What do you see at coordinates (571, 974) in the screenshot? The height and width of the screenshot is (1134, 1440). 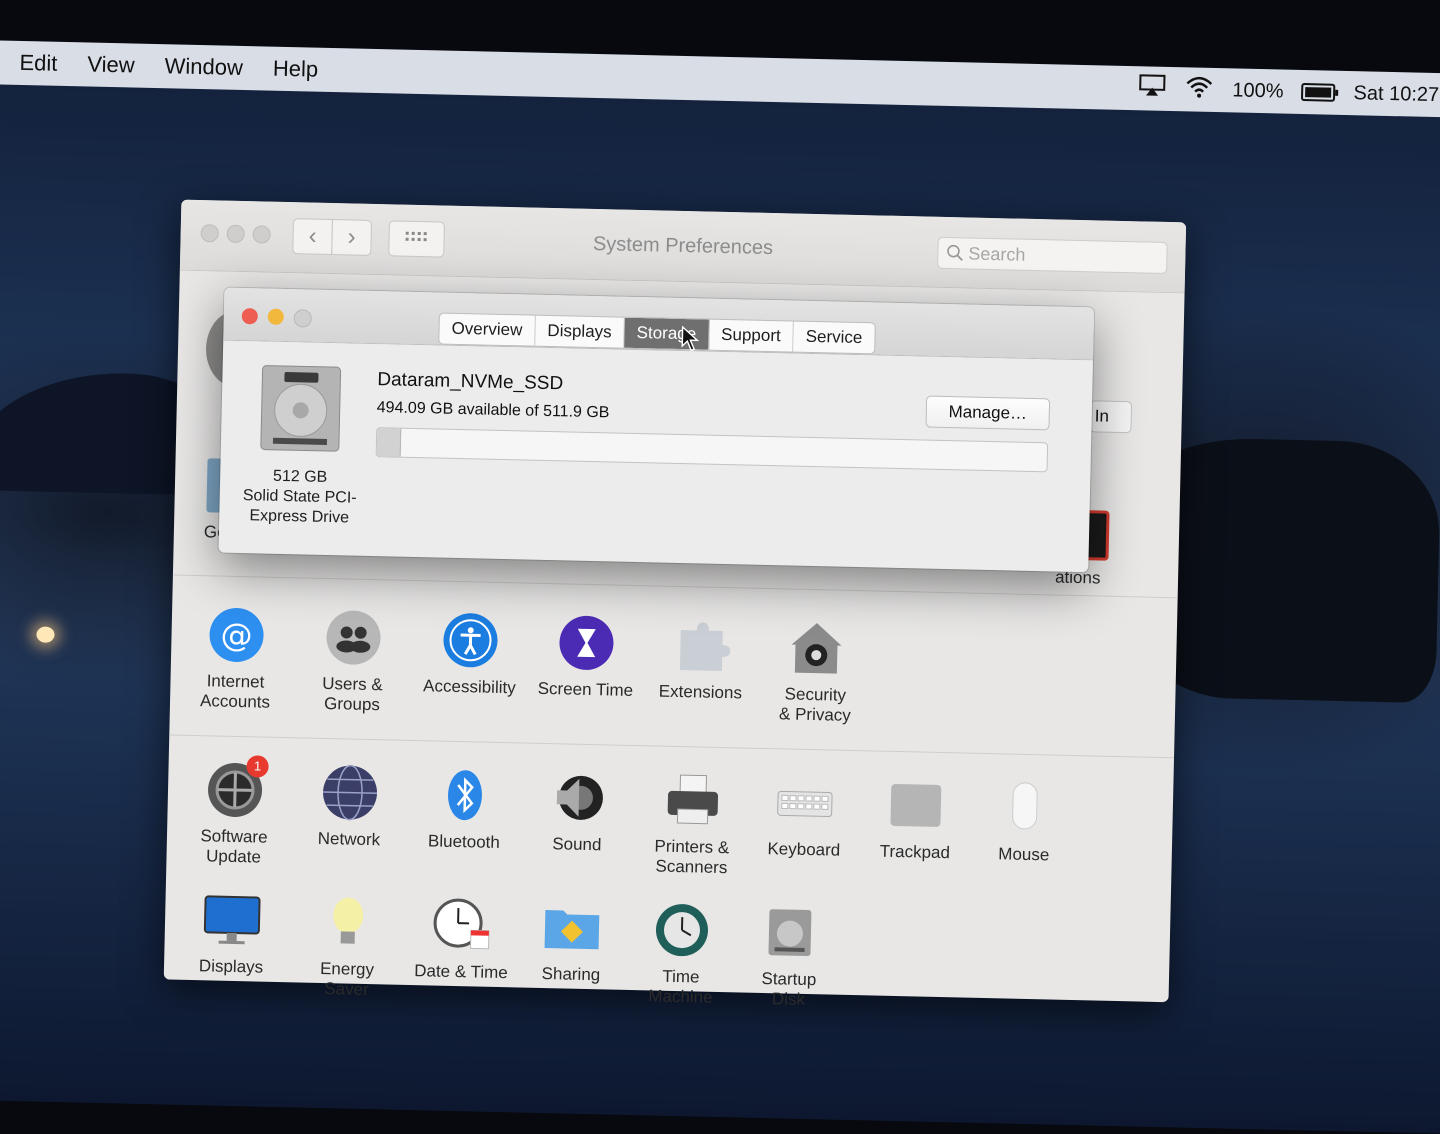 I see `pref-label: Sharing` at bounding box center [571, 974].